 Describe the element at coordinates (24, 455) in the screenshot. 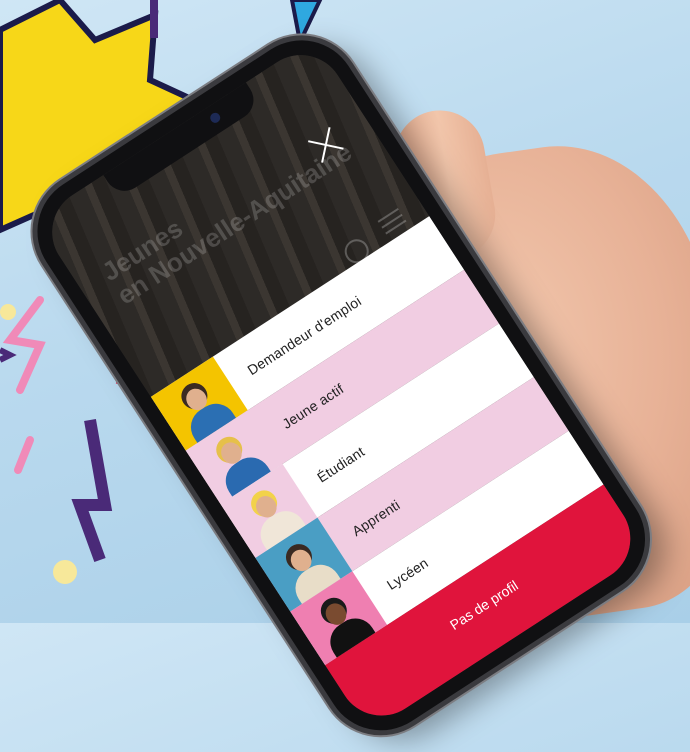

I see `pink-dash-shape` at that location.